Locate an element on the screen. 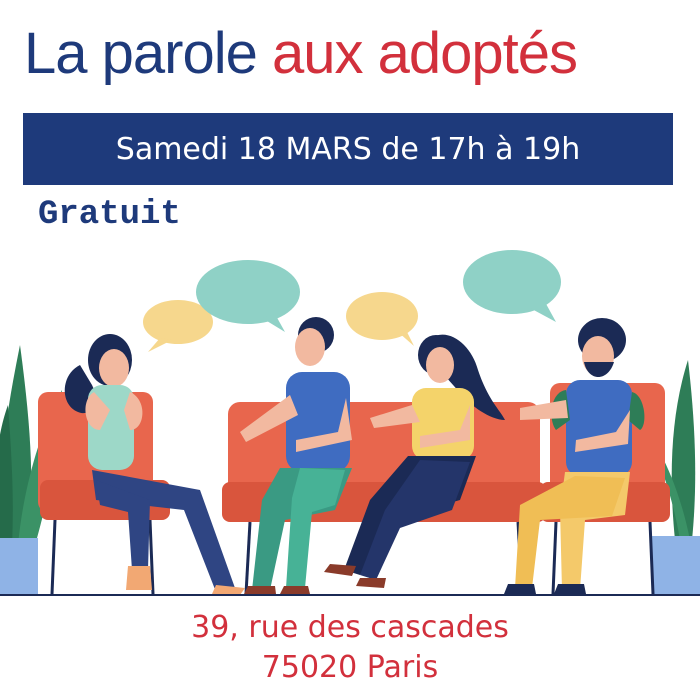 Image resolution: width=700 pixels, height=700 pixels. date-text: Samedi 18 MARS de 17h à 19h is located at coordinates (348, 149).